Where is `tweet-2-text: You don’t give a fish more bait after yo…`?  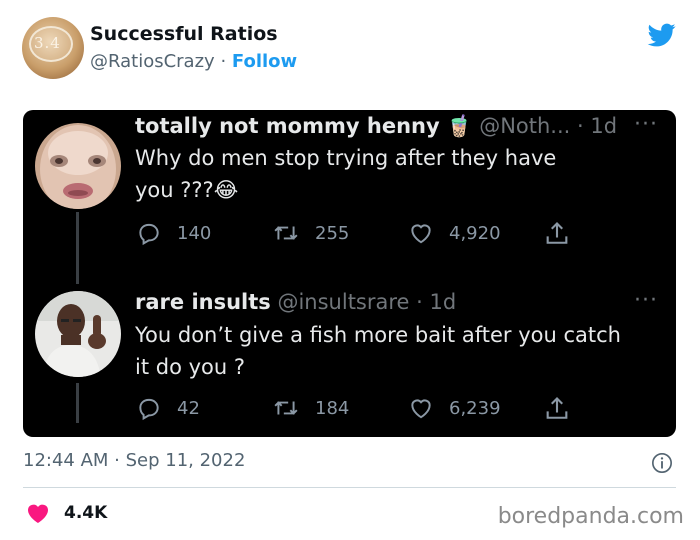 tweet-2-text: You don’t give a fish more bait after yo… is located at coordinates (400, 351).